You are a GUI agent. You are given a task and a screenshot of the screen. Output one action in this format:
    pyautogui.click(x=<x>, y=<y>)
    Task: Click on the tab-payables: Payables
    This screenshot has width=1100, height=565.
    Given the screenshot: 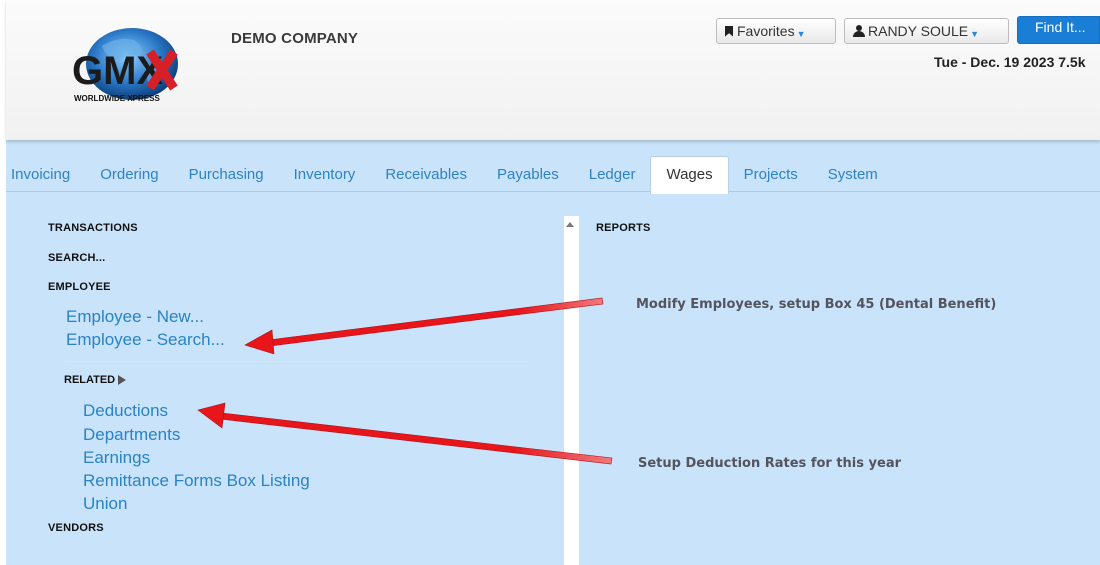 What is the action you would take?
    pyautogui.click(x=528, y=174)
    